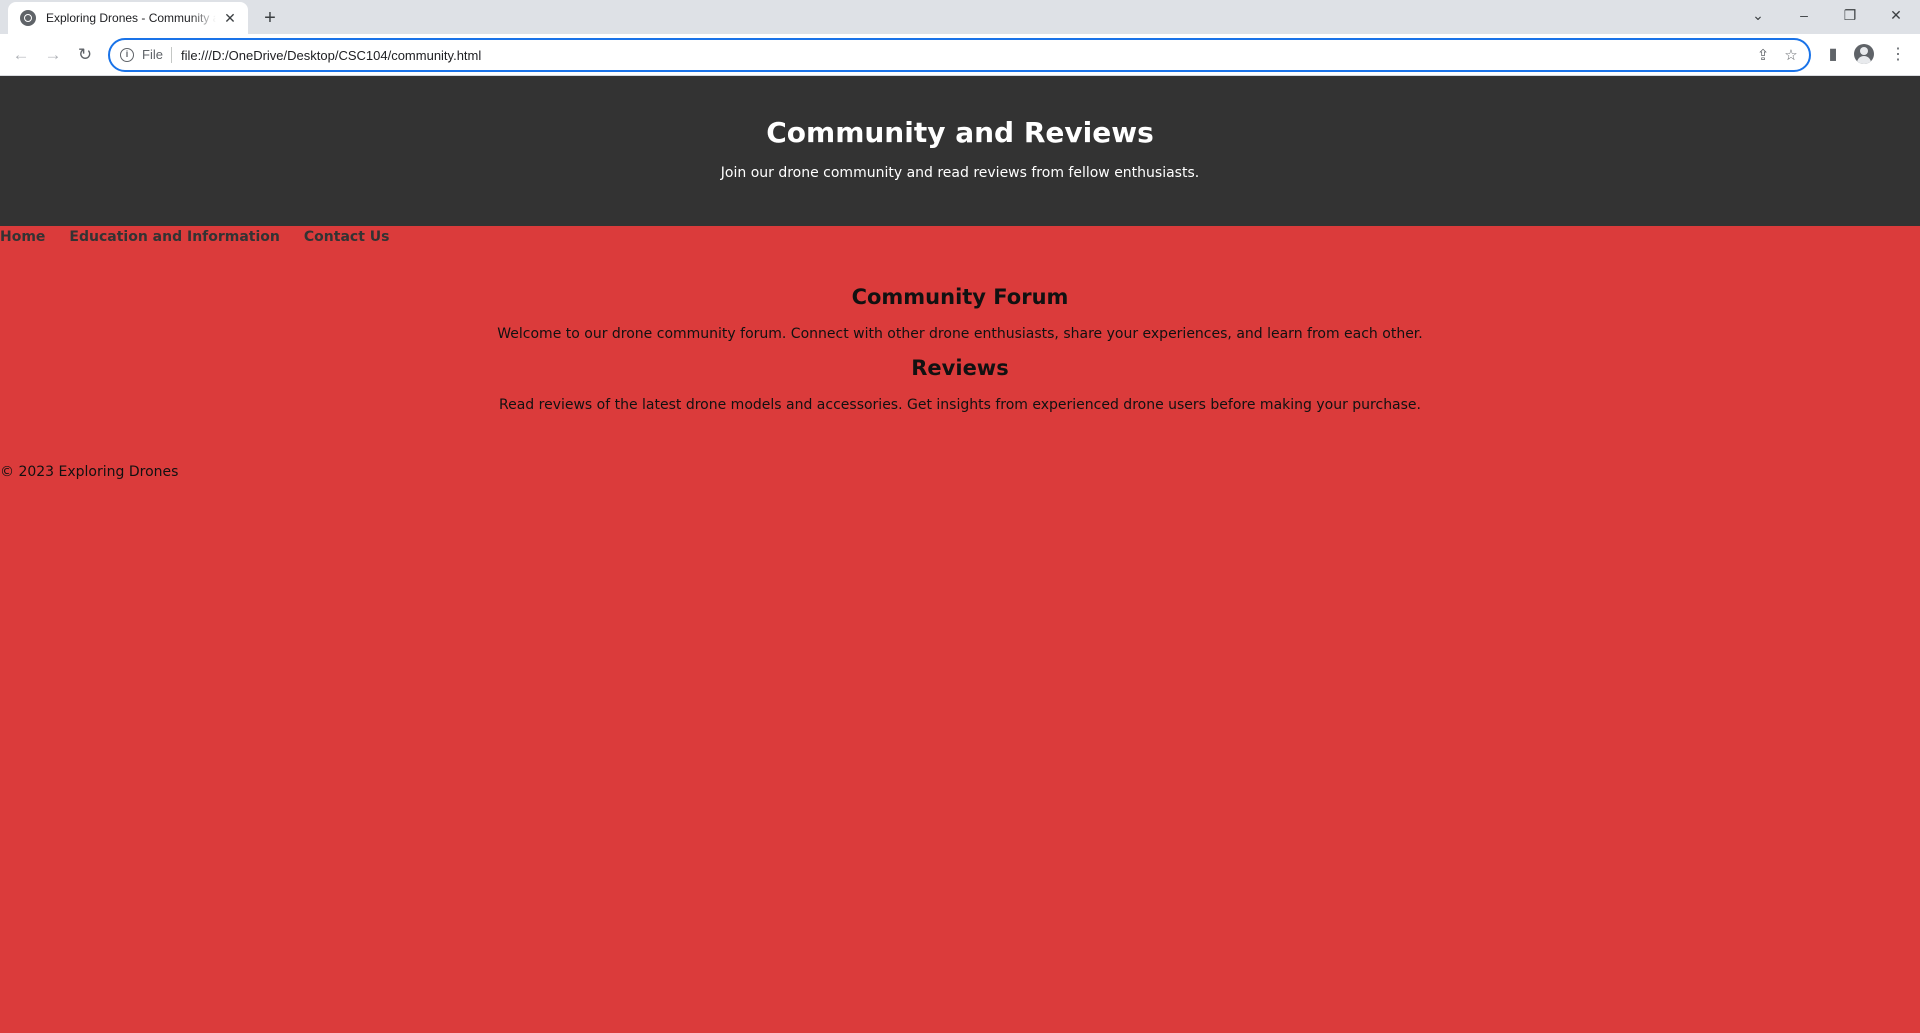  Describe the element at coordinates (1758, 15) in the screenshot. I see `tab-search-icon: ⌄` at that location.